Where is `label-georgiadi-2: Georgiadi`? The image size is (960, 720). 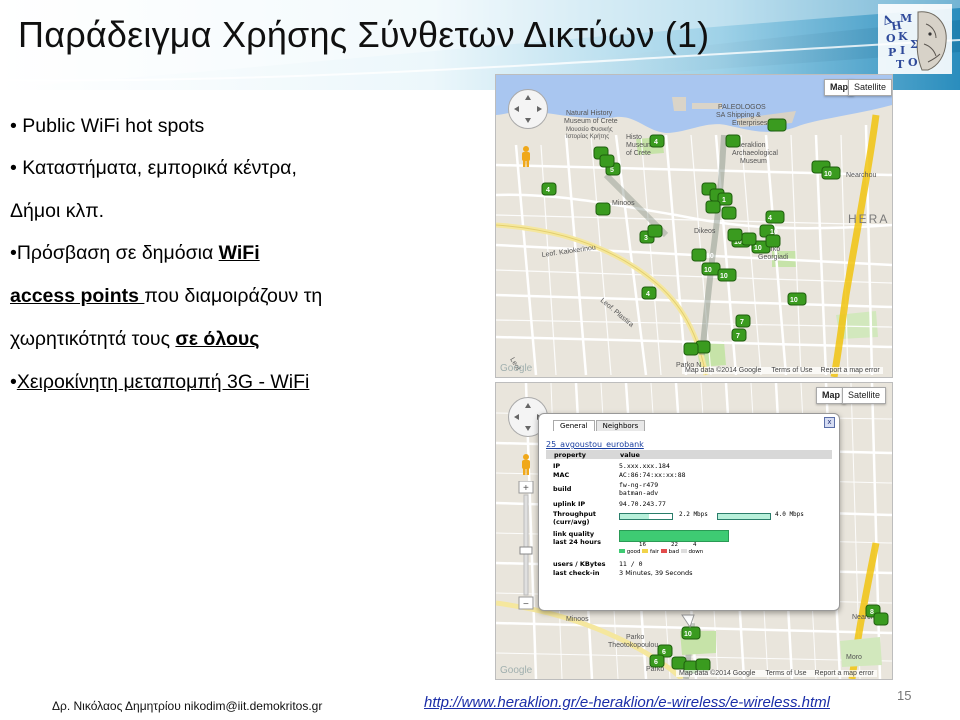 label-georgiadi-2: Georgiadi is located at coordinates (773, 257).